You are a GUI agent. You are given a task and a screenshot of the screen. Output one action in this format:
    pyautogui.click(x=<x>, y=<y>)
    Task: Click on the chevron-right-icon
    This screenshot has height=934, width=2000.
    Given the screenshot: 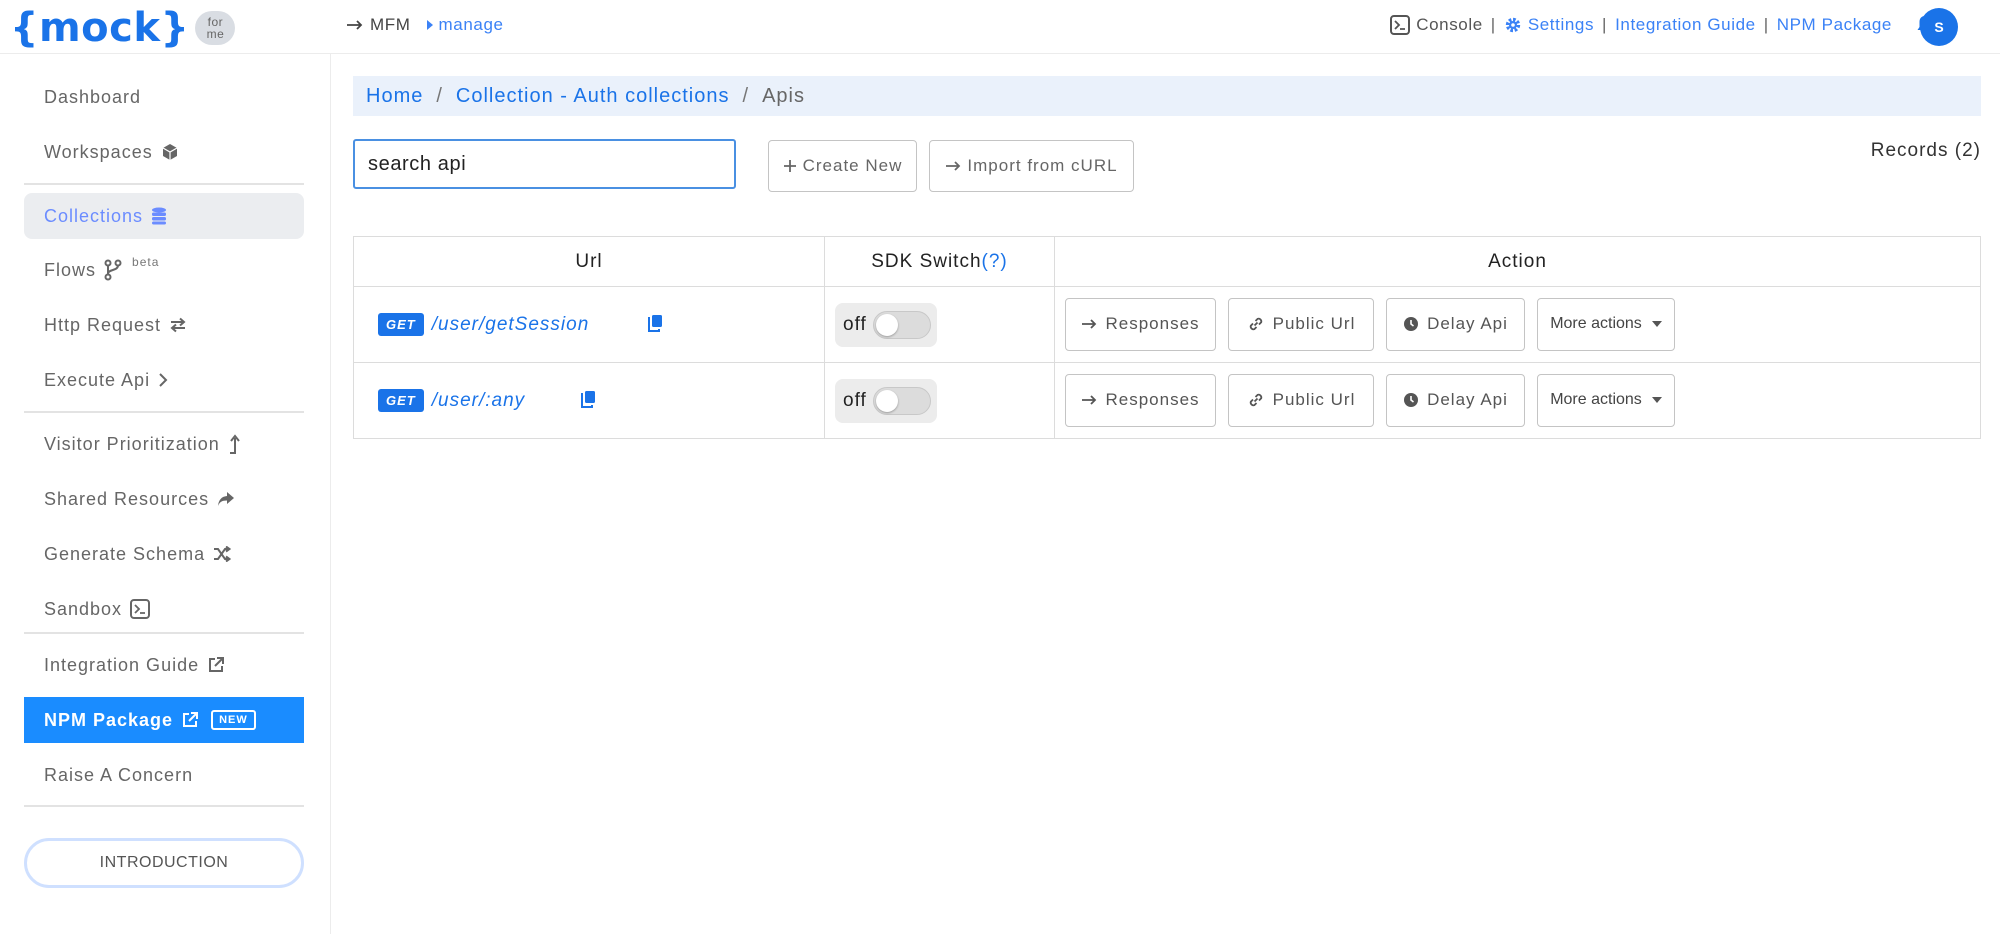 What is the action you would take?
    pyautogui.click(x=163, y=380)
    